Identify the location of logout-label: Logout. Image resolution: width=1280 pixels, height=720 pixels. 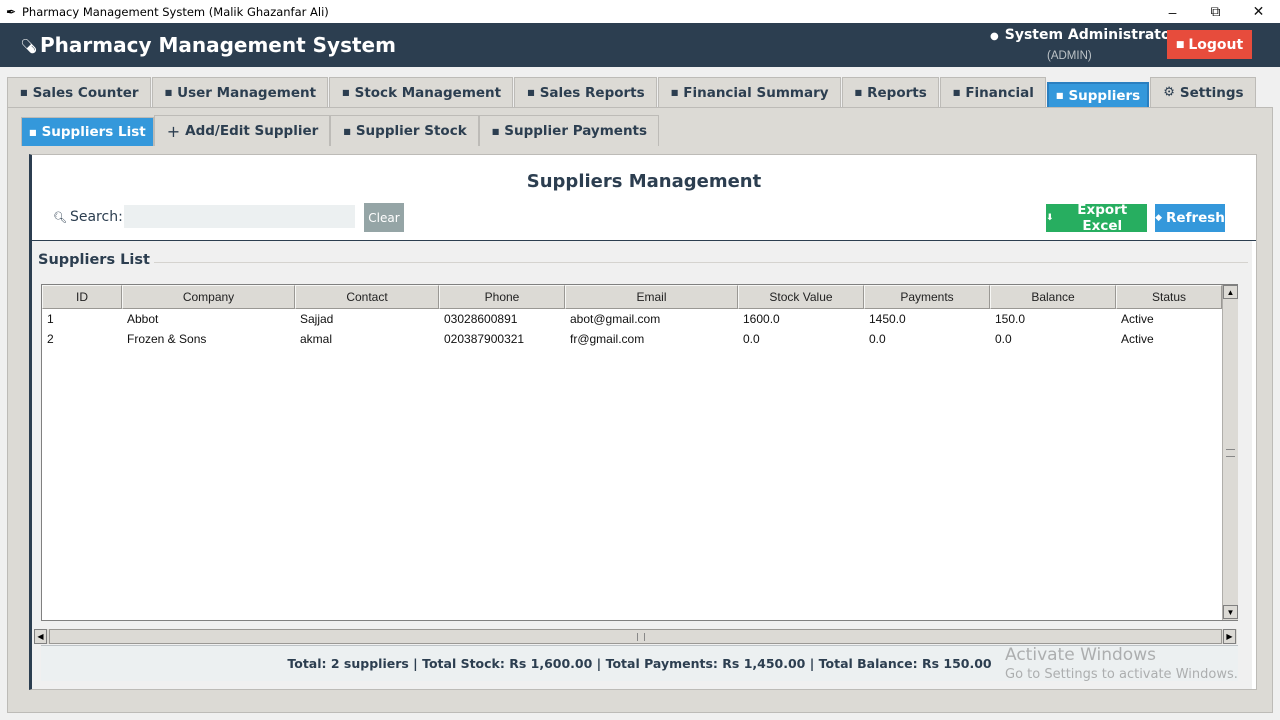
(1216, 44).